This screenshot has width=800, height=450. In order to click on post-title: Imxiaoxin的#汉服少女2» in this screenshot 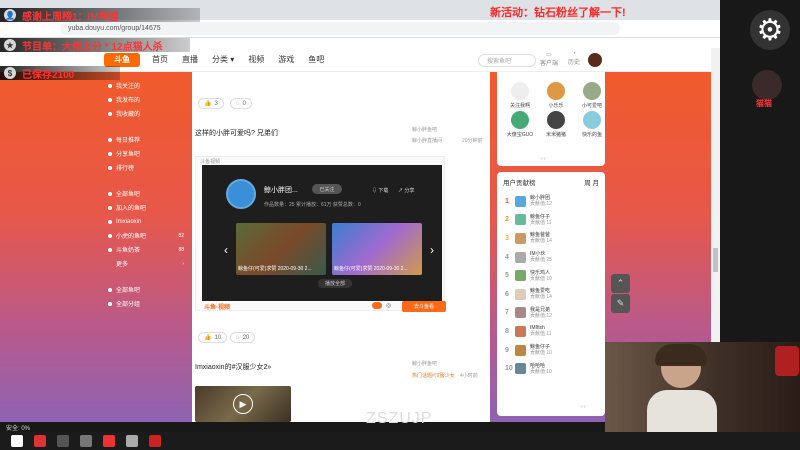, I will do `click(233, 367)`.